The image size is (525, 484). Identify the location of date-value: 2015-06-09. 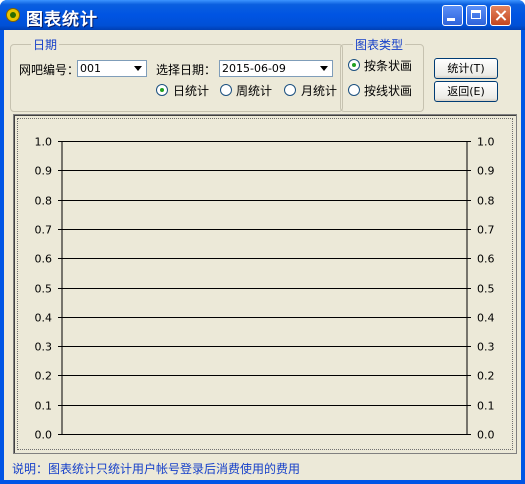
(254, 68).